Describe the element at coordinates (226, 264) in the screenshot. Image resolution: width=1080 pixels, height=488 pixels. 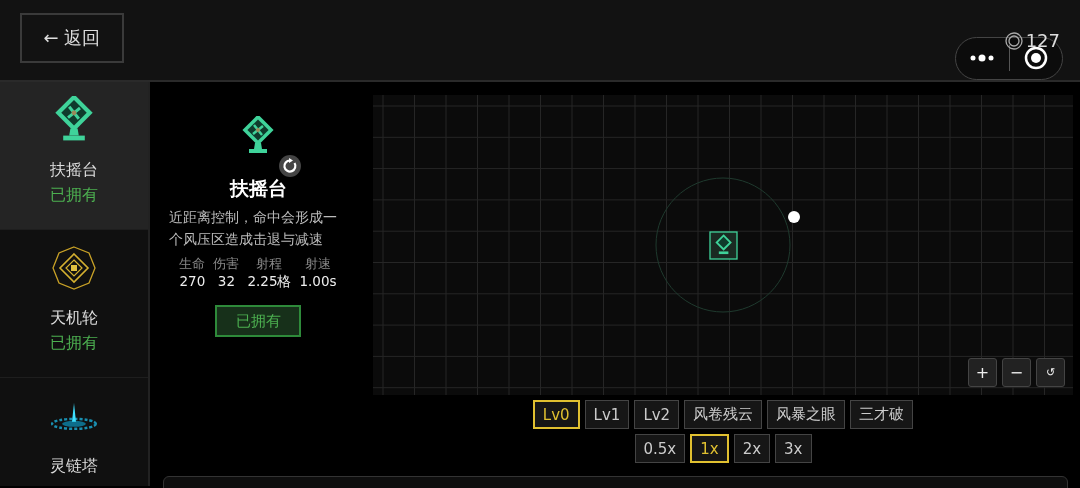
I see `stat-label: 伤害` at that location.